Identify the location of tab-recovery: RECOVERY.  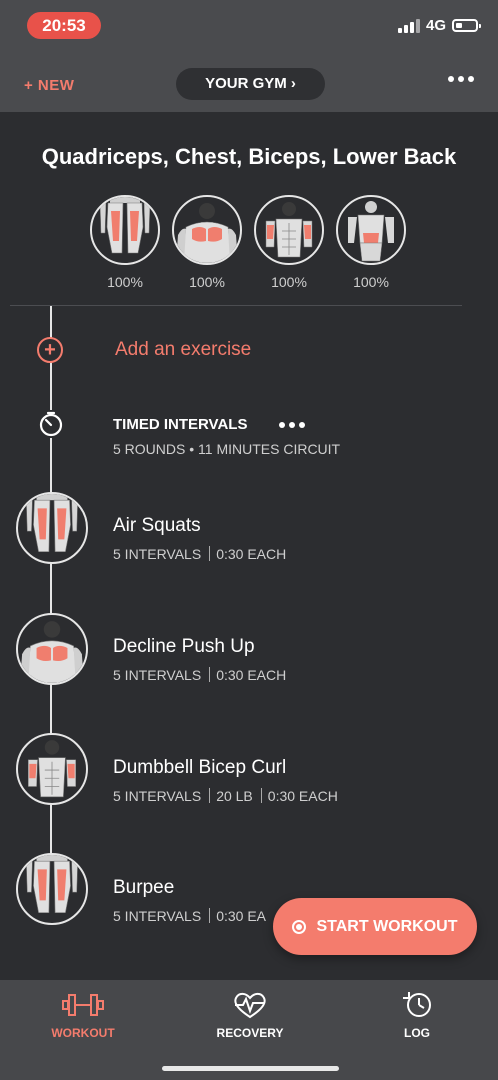
(250, 1015).